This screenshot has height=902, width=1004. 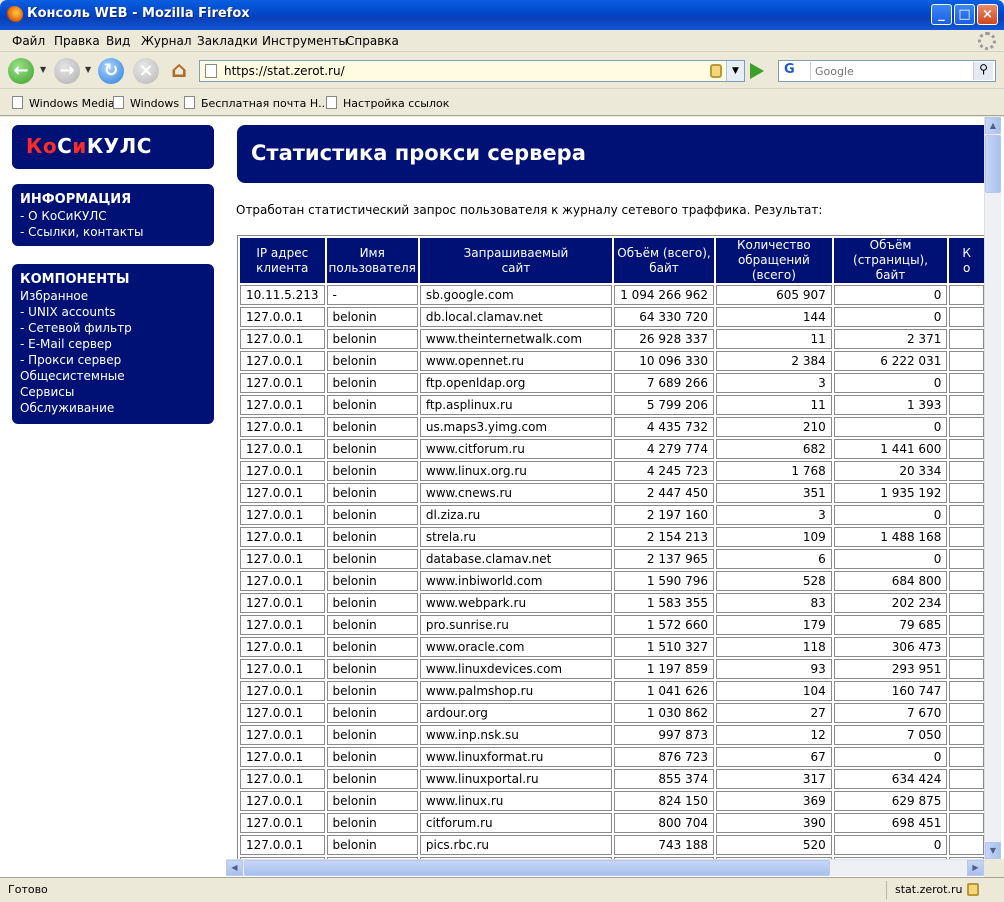 I want to click on forward-dropdown-icon: ▼, so click(x=88, y=69).